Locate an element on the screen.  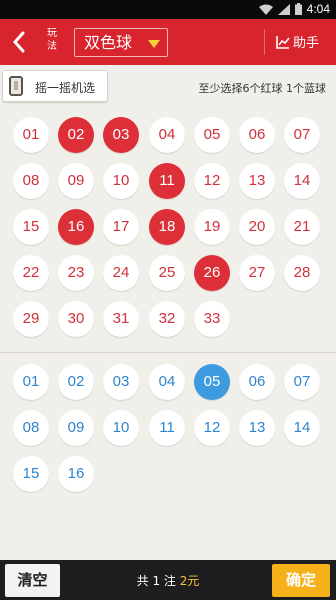
back-button is located at coordinates (19, 42).